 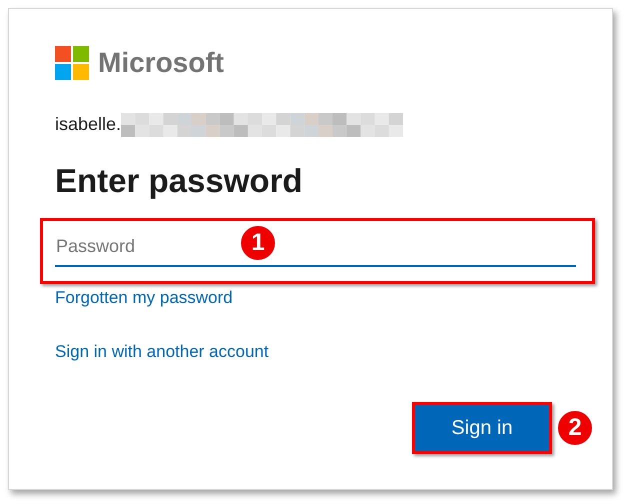 I want to click on logo-text: Microsoft, so click(x=161, y=63).